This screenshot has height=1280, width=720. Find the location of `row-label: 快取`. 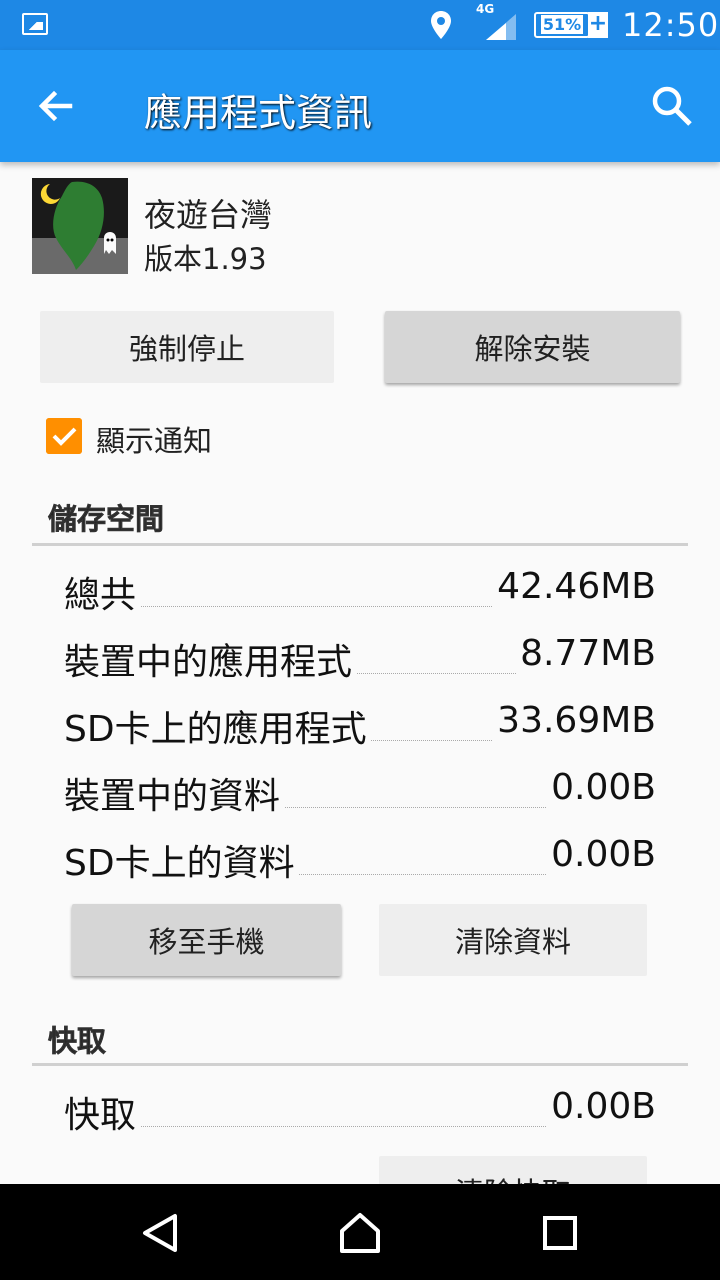

row-label: 快取 is located at coordinates (102, 1112).